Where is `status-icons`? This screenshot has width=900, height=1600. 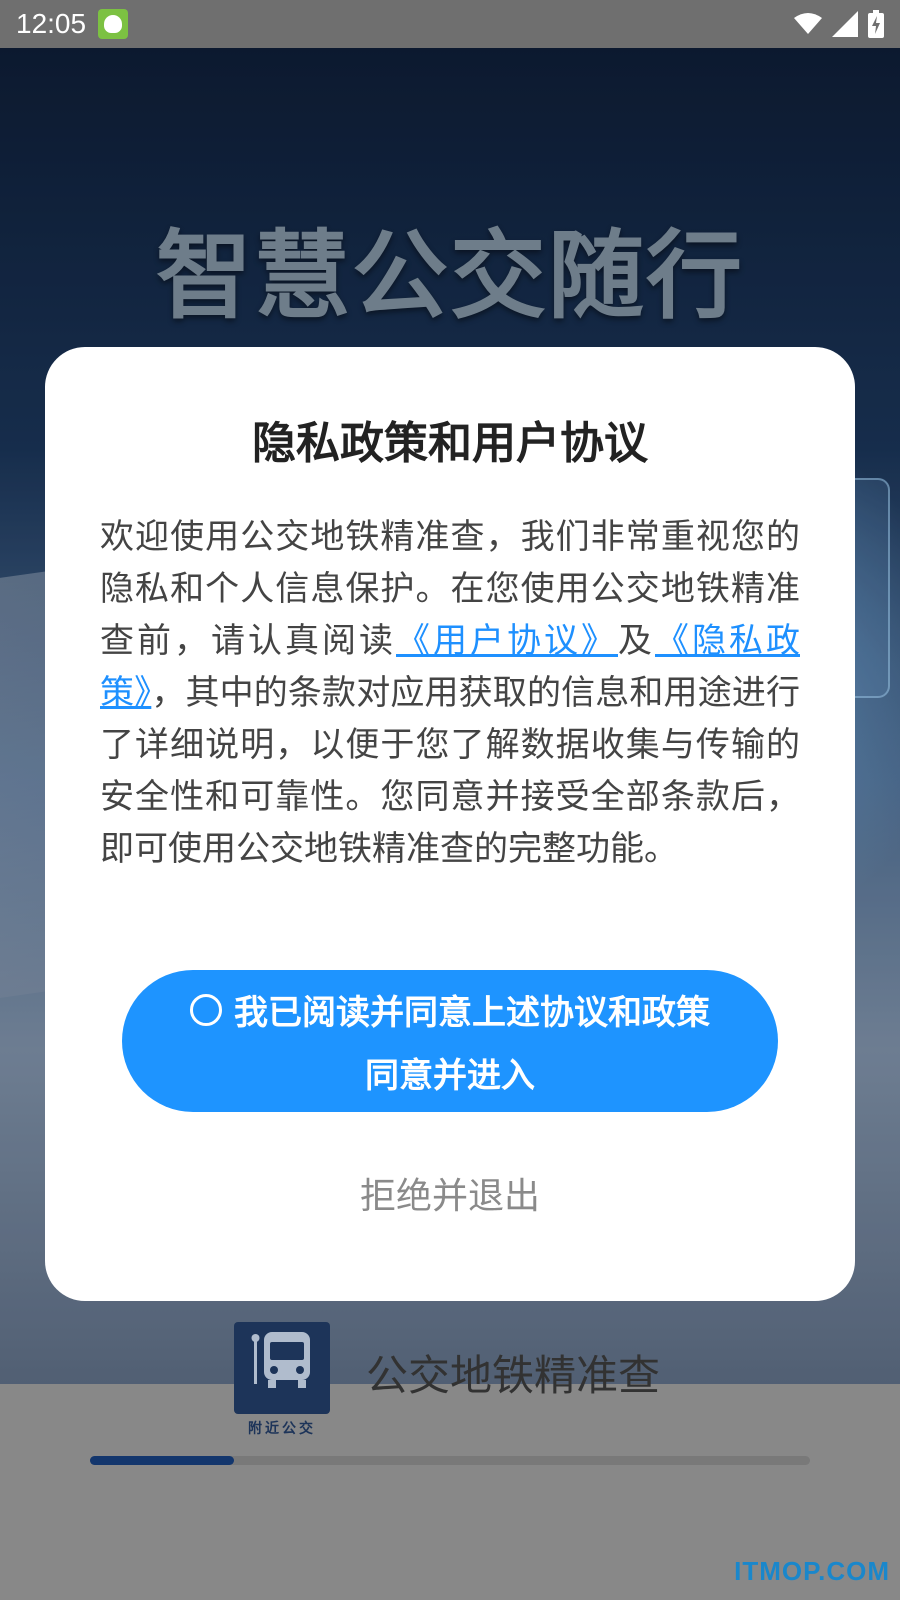
status-icons is located at coordinates (839, 24).